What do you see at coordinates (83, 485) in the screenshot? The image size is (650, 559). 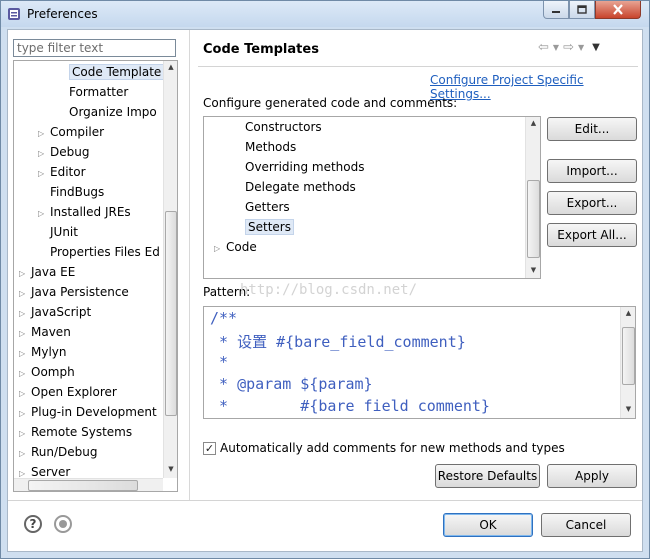 I see `tree-hscroll-thumb` at bounding box center [83, 485].